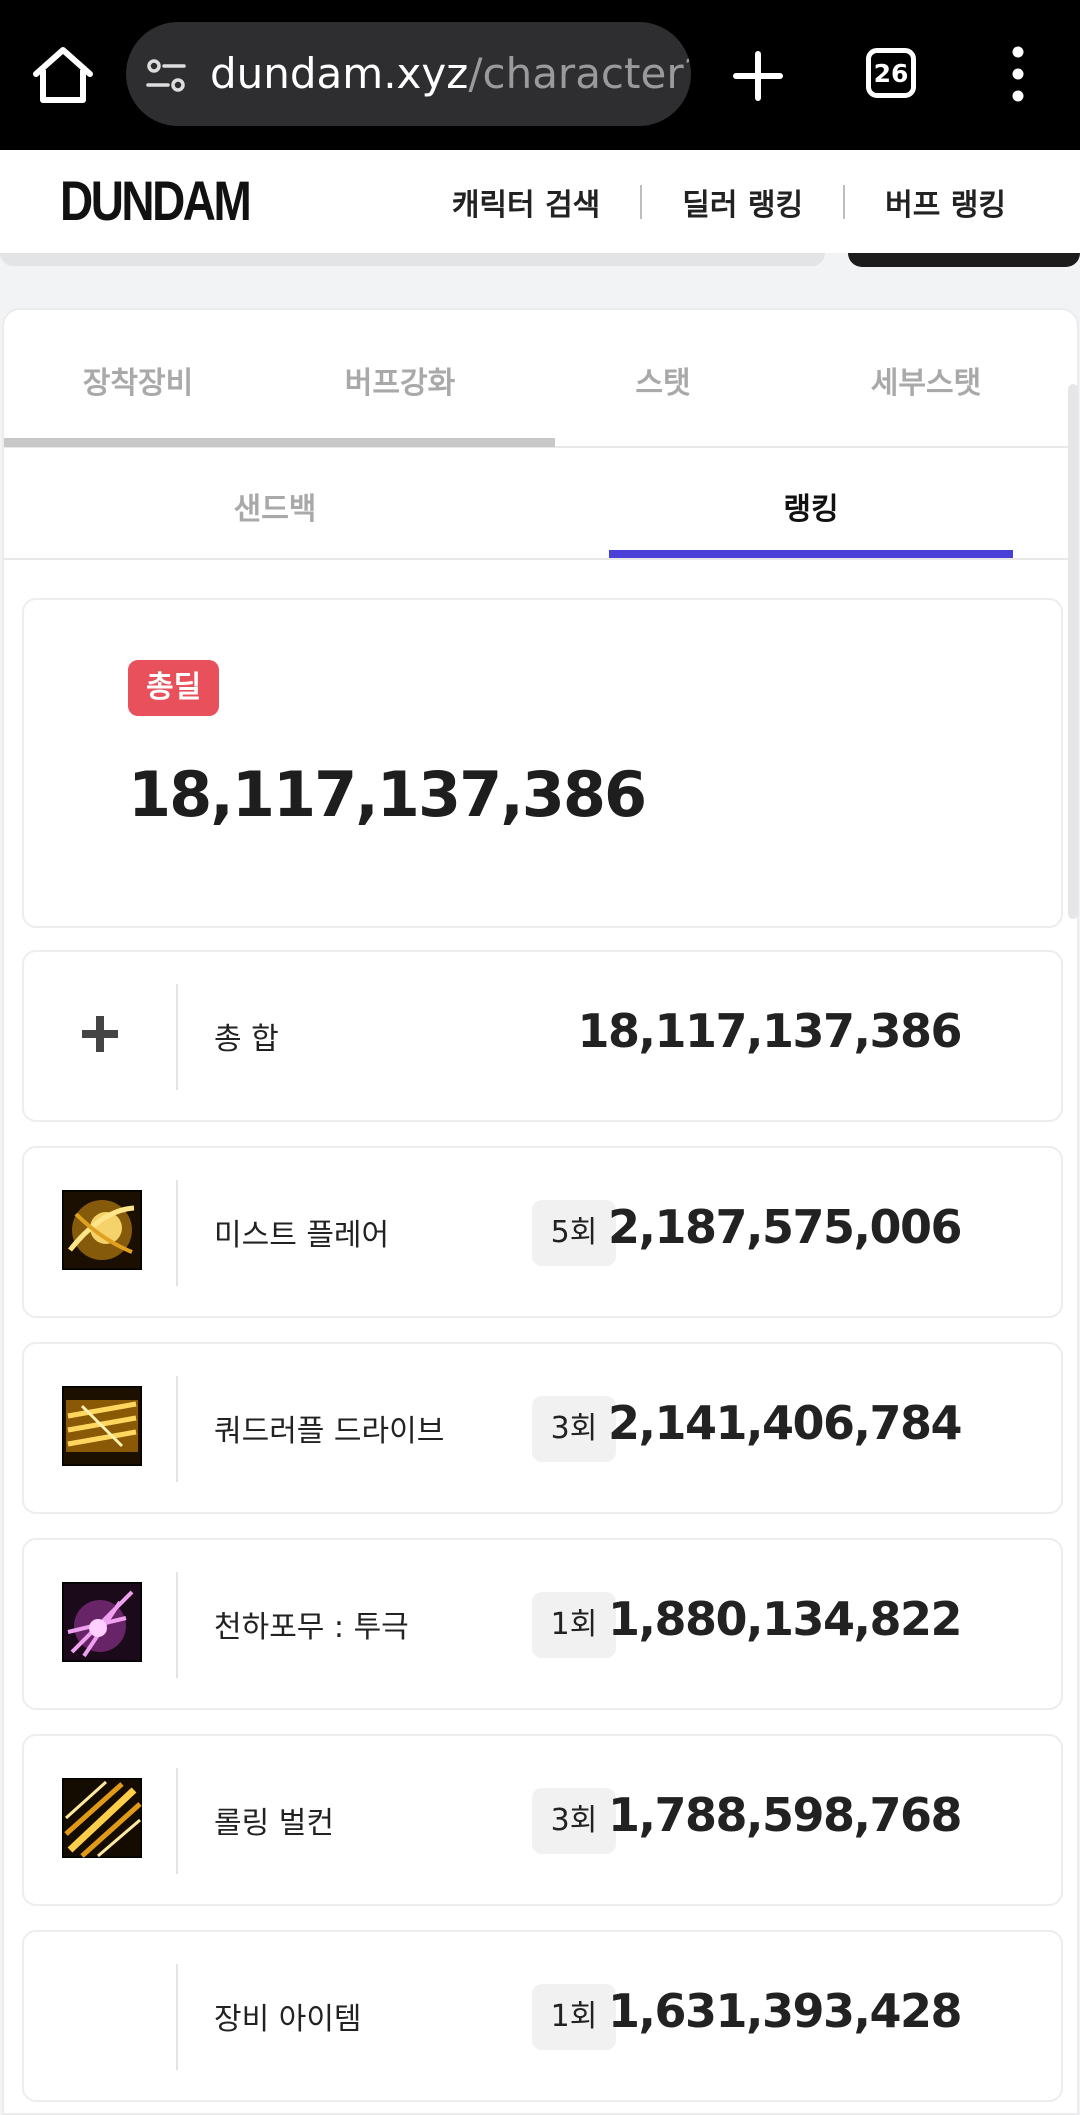  I want to click on row-name: 롤링 벌컨, so click(274, 1823).